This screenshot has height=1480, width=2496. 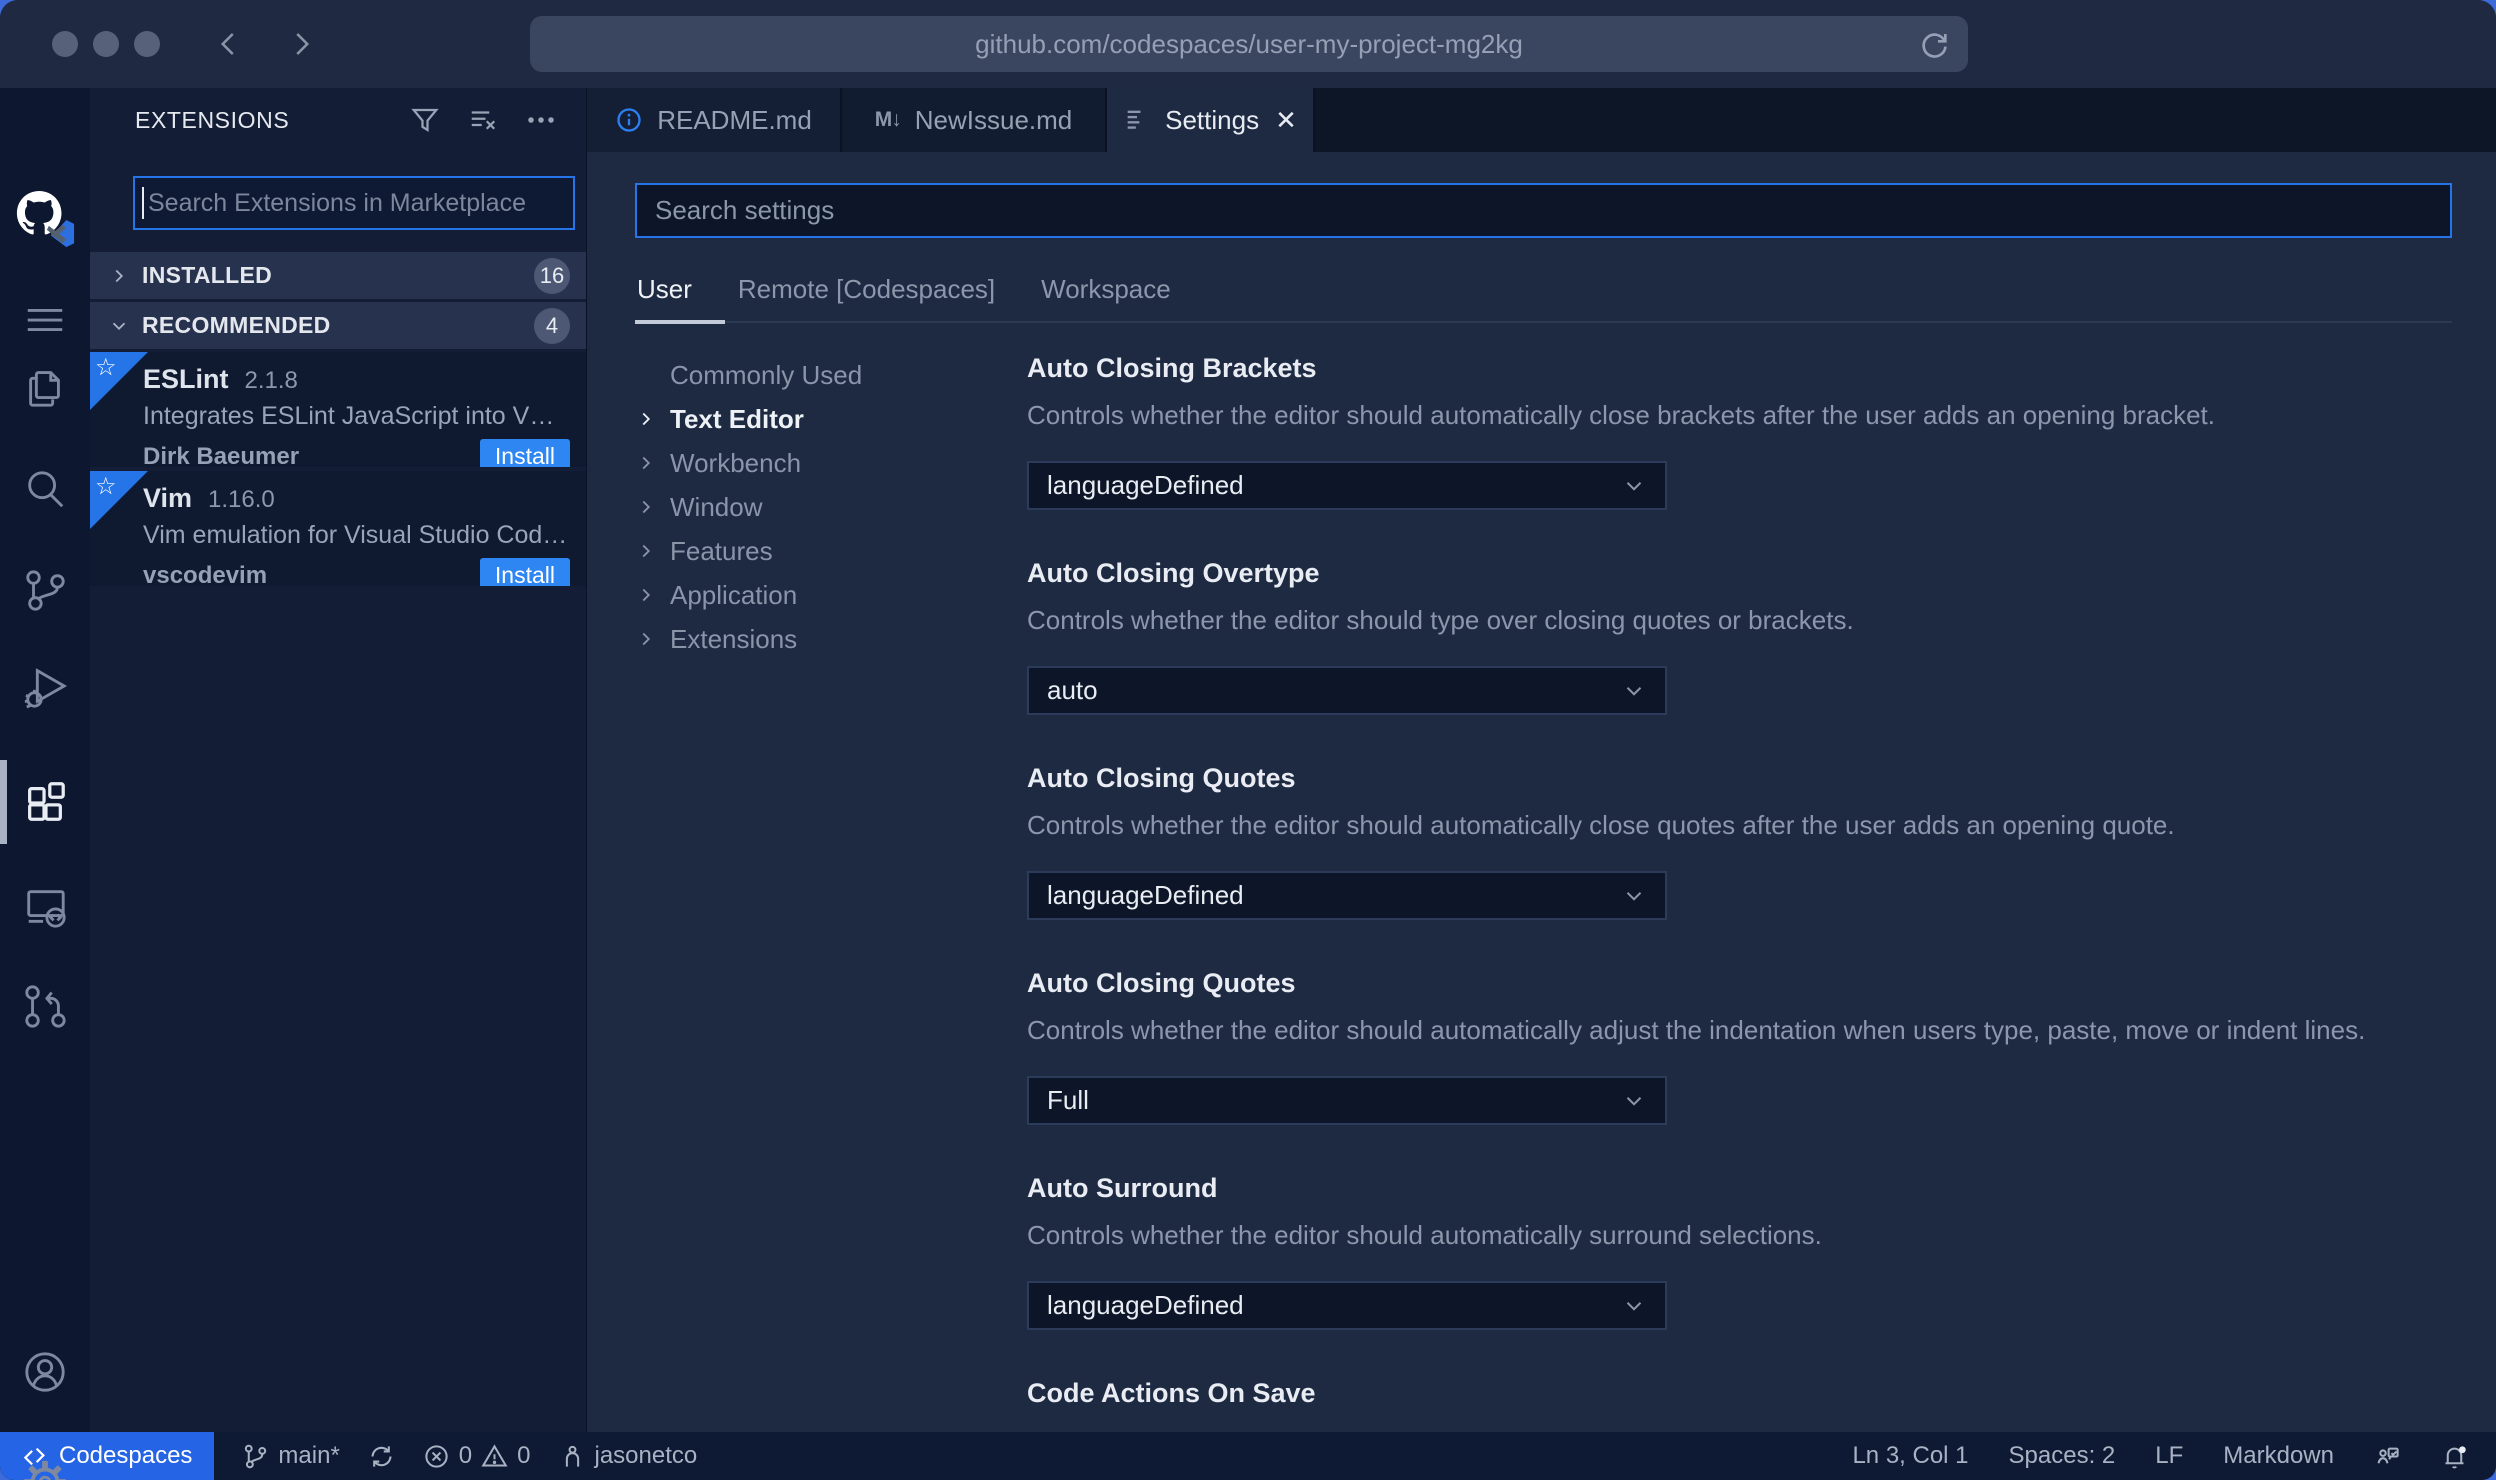 What do you see at coordinates (45, 490) in the screenshot?
I see `search-icon` at bounding box center [45, 490].